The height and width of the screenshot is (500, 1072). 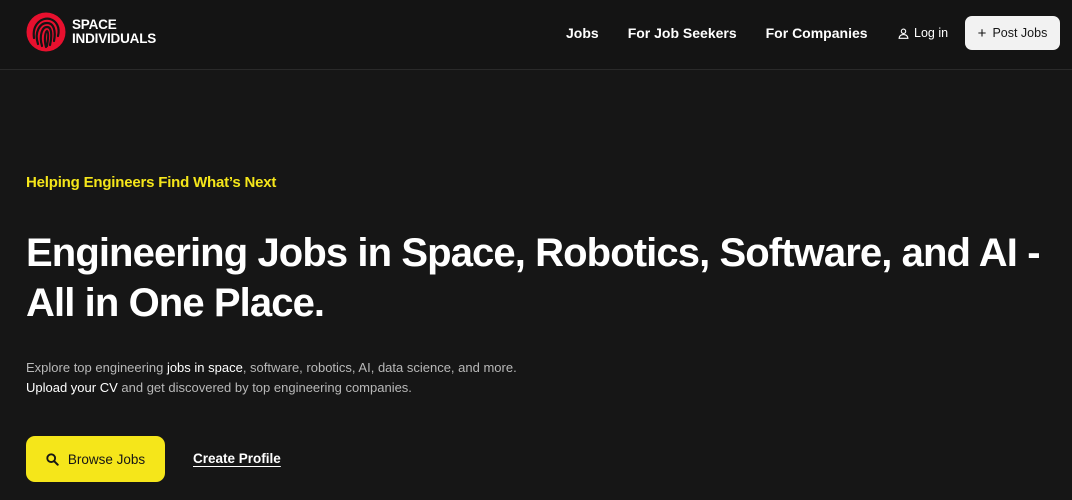 What do you see at coordinates (682, 33) in the screenshot?
I see `nav-item-for-job-seekers: For Job Seekers` at bounding box center [682, 33].